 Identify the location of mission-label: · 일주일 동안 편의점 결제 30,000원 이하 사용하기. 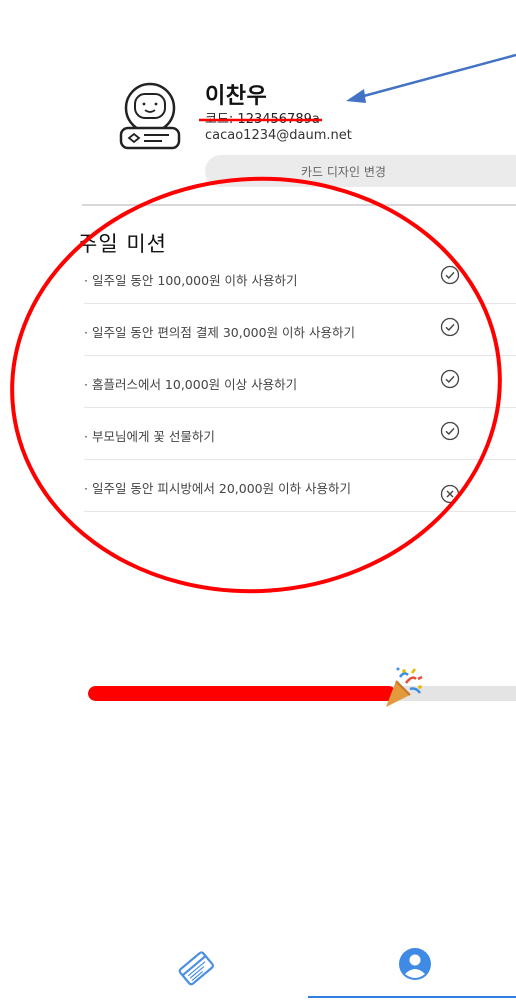
(220, 332).